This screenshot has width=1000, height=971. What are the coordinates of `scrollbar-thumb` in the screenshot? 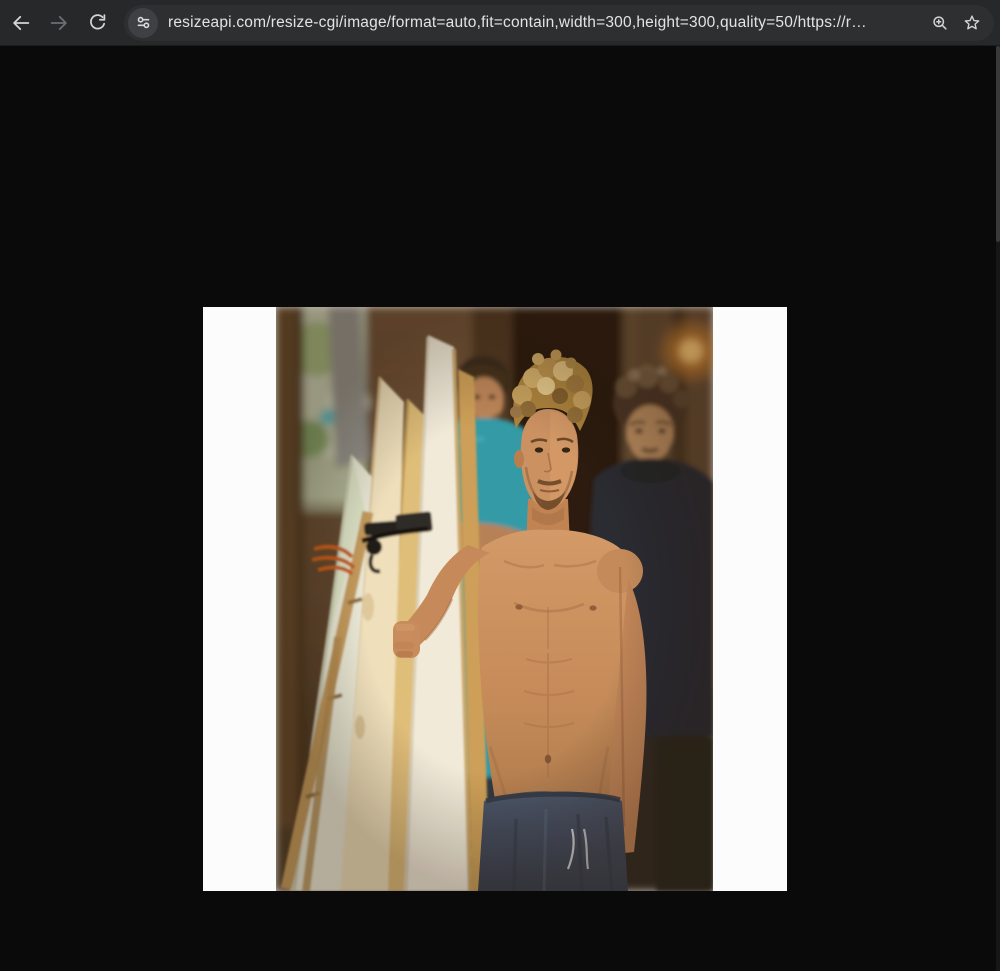 It's located at (998, 144).